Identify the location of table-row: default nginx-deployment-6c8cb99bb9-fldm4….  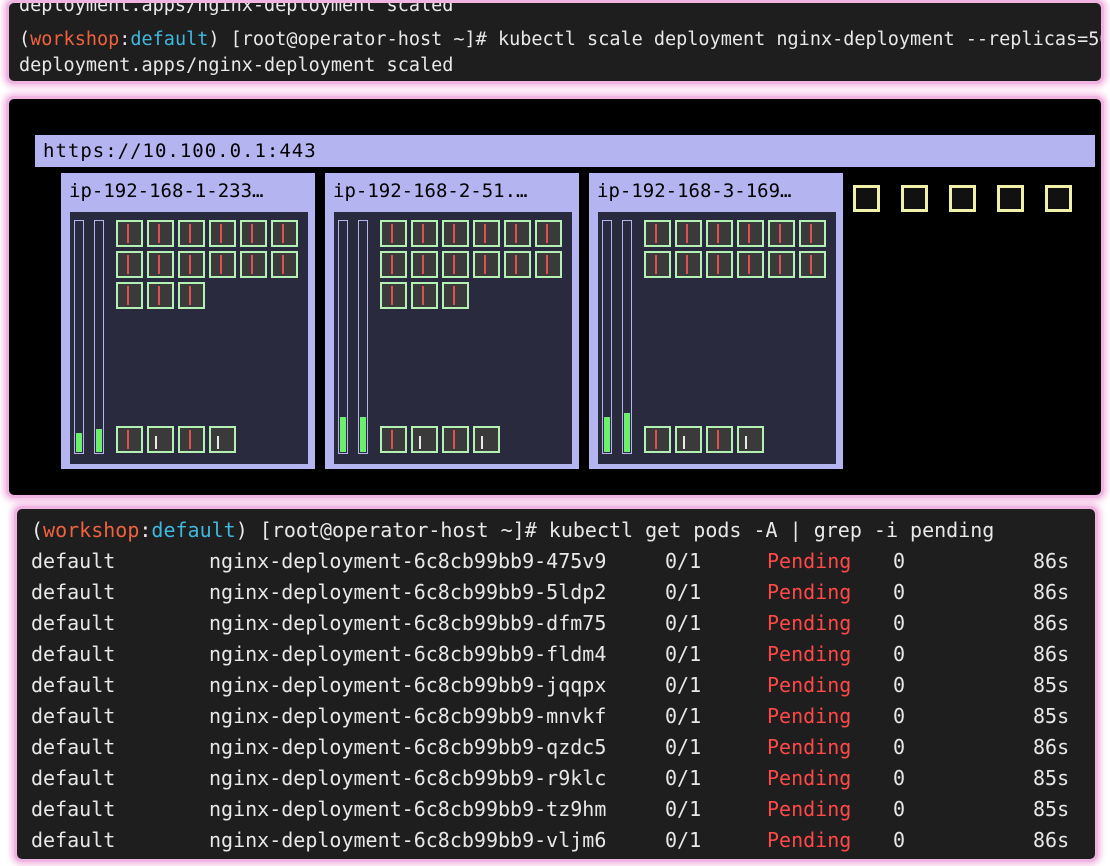
(556, 654).